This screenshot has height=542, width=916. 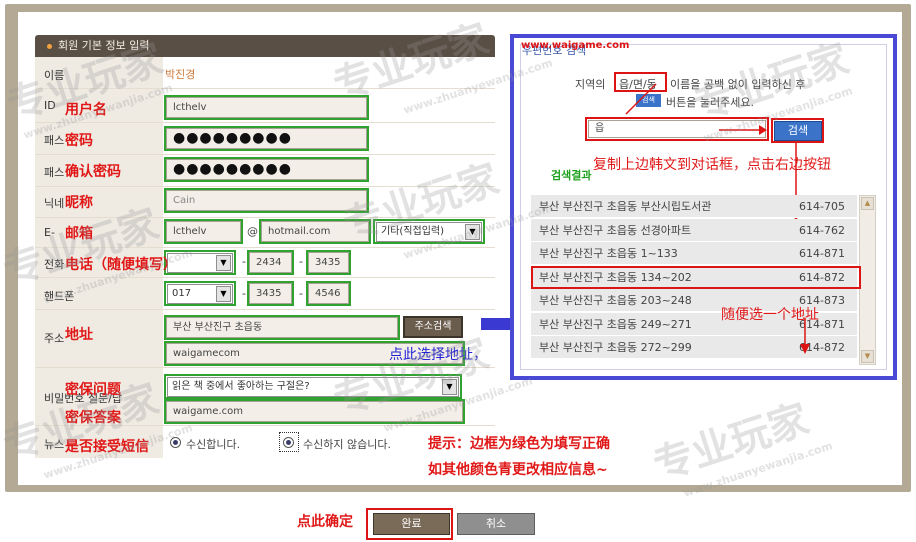 I want to click on address-label: 주소, so click(x=54, y=338).